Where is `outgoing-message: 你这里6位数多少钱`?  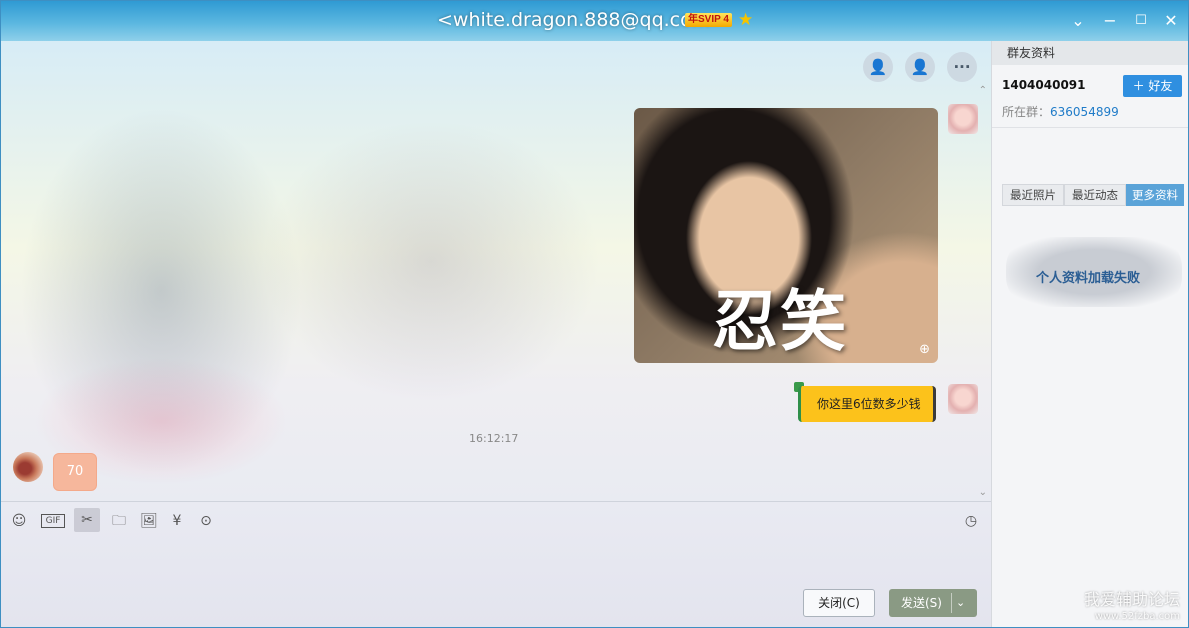 outgoing-message: 你这里6位数多少钱 is located at coordinates (867, 404).